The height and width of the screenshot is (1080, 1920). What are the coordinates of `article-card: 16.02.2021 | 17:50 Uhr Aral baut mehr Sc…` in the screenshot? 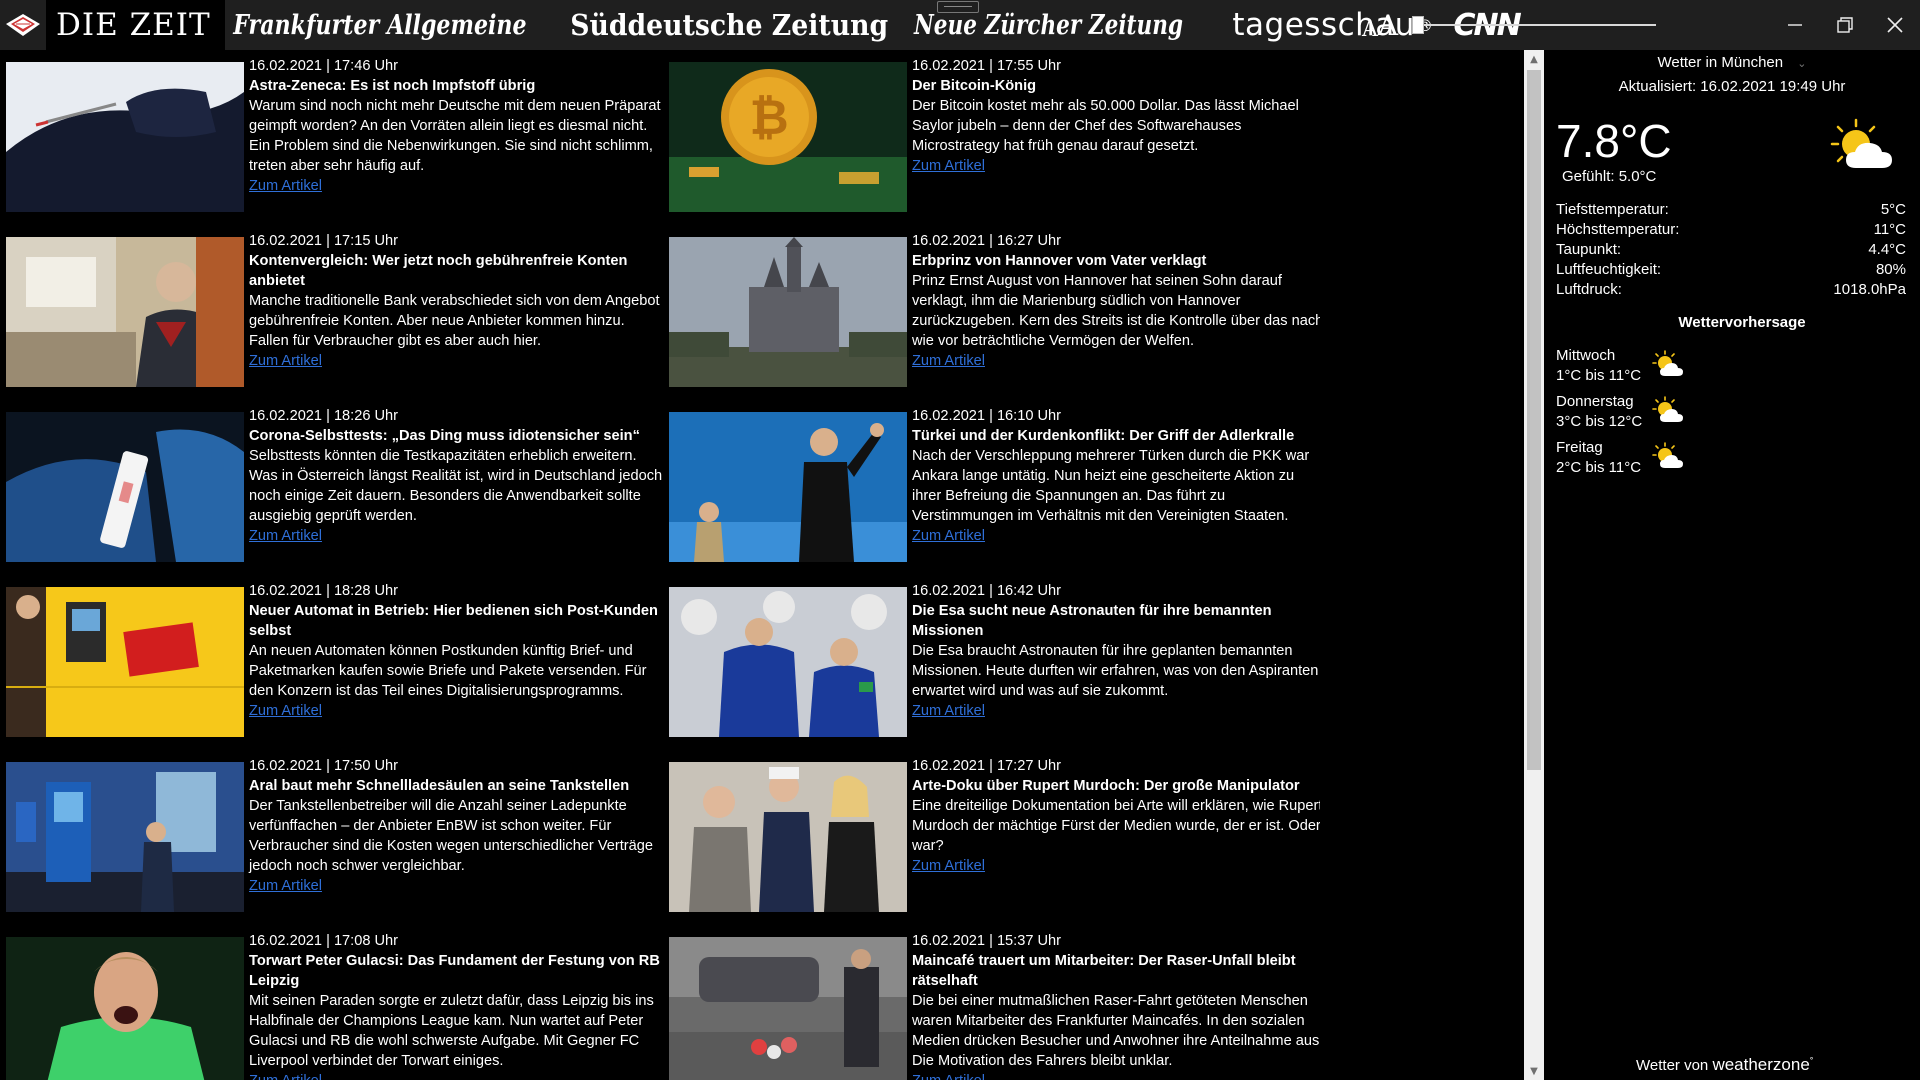 It's located at (330, 837).